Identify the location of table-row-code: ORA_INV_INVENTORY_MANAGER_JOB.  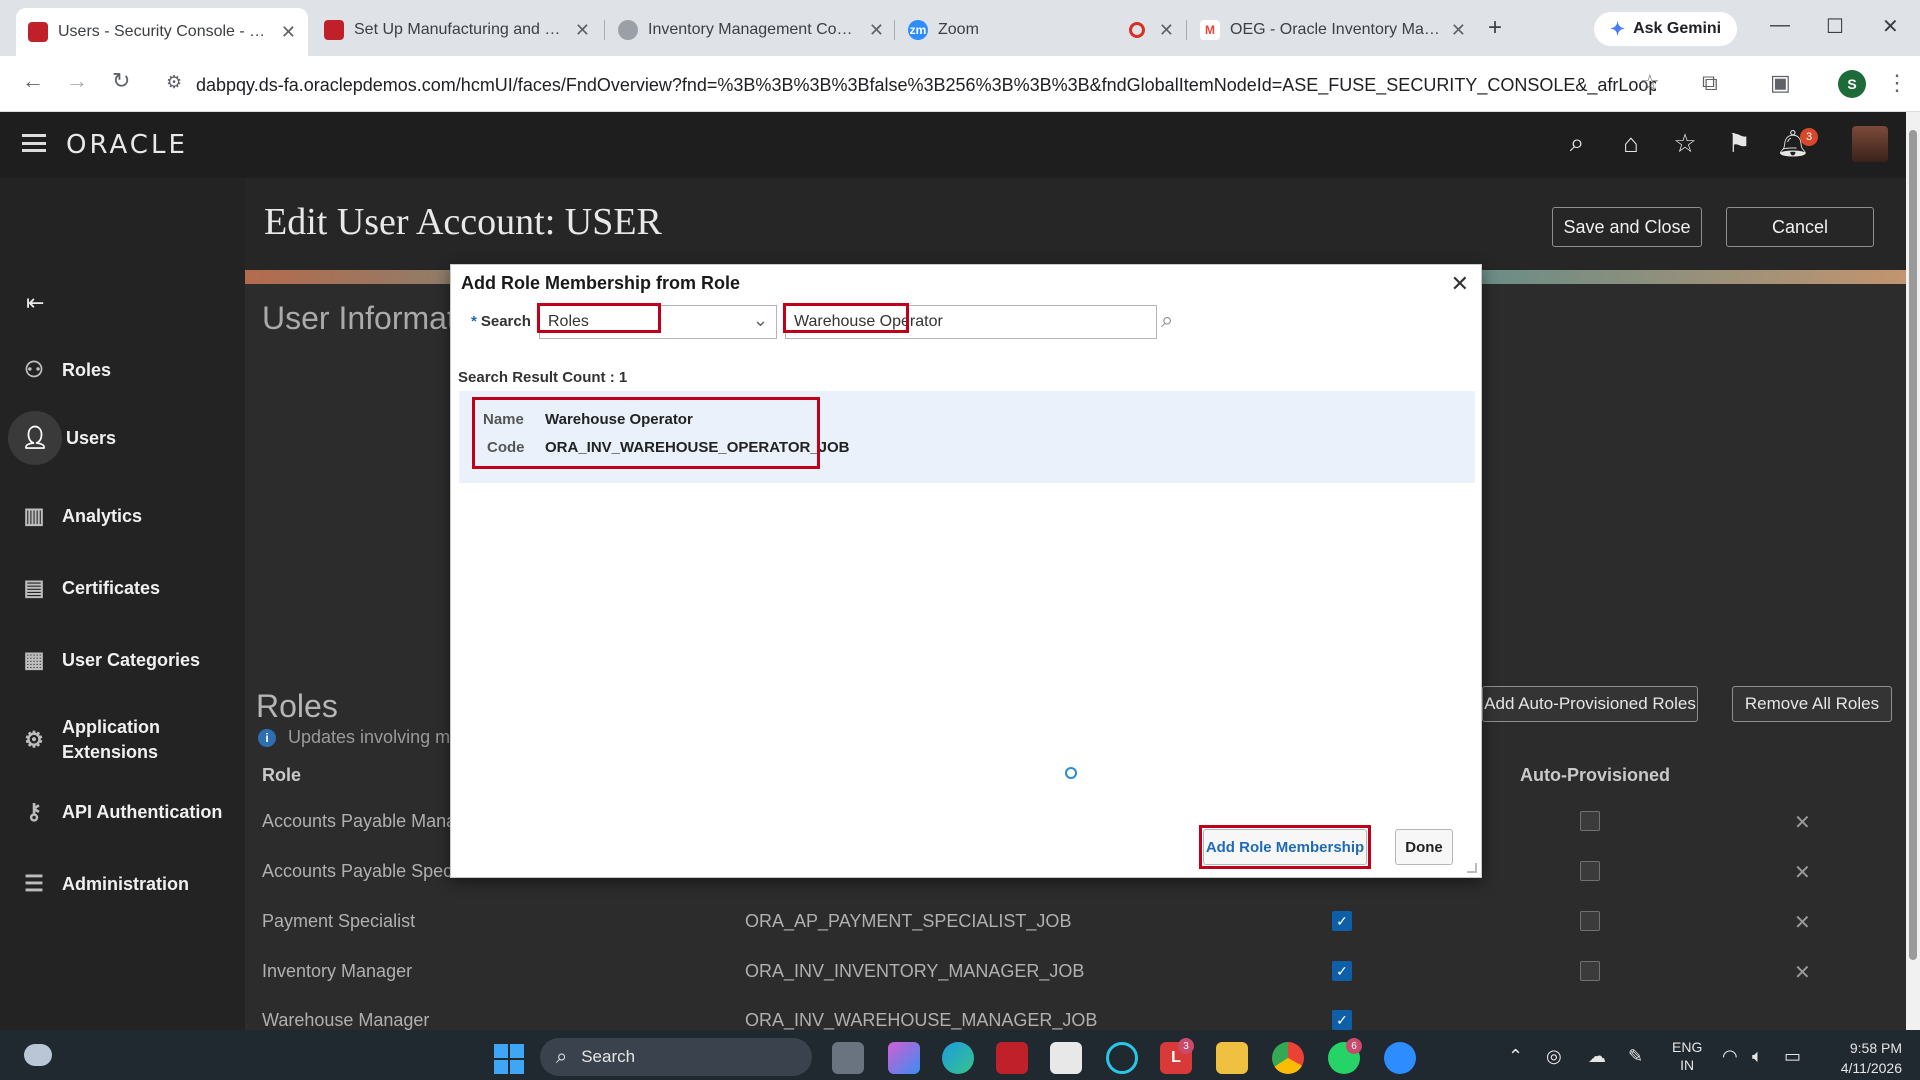
(915, 971).